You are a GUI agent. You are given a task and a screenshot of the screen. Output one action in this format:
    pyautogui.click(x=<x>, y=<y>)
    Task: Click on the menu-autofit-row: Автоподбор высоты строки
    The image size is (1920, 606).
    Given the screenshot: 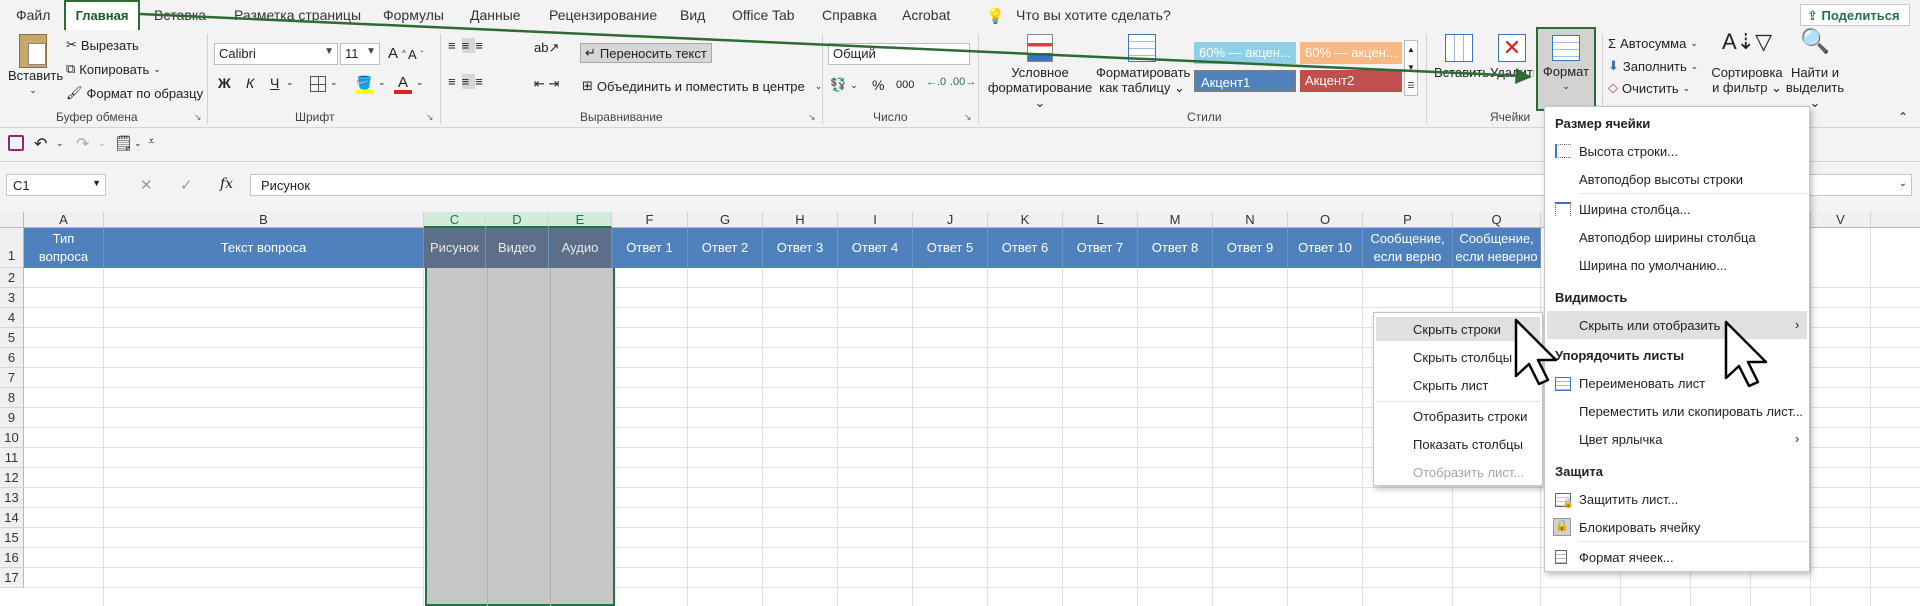 What is the action you would take?
    pyautogui.click(x=1661, y=179)
    